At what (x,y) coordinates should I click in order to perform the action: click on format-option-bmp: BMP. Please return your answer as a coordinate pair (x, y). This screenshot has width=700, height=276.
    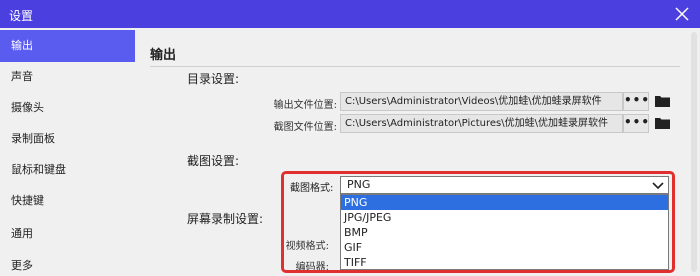
    Looking at the image, I should click on (504, 232).